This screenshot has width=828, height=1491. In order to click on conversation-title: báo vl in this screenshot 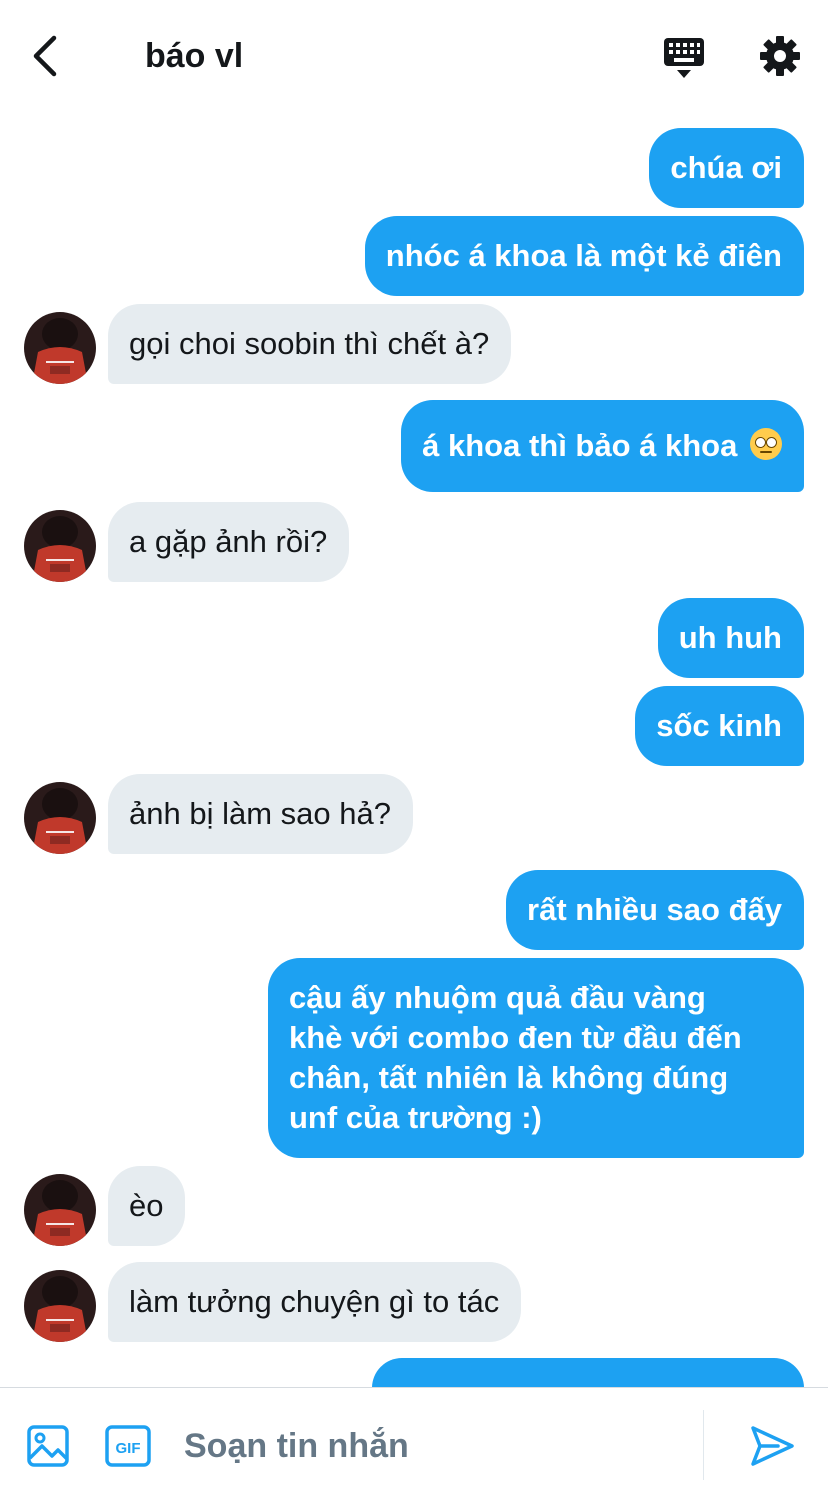, I will do `click(194, 56)`.